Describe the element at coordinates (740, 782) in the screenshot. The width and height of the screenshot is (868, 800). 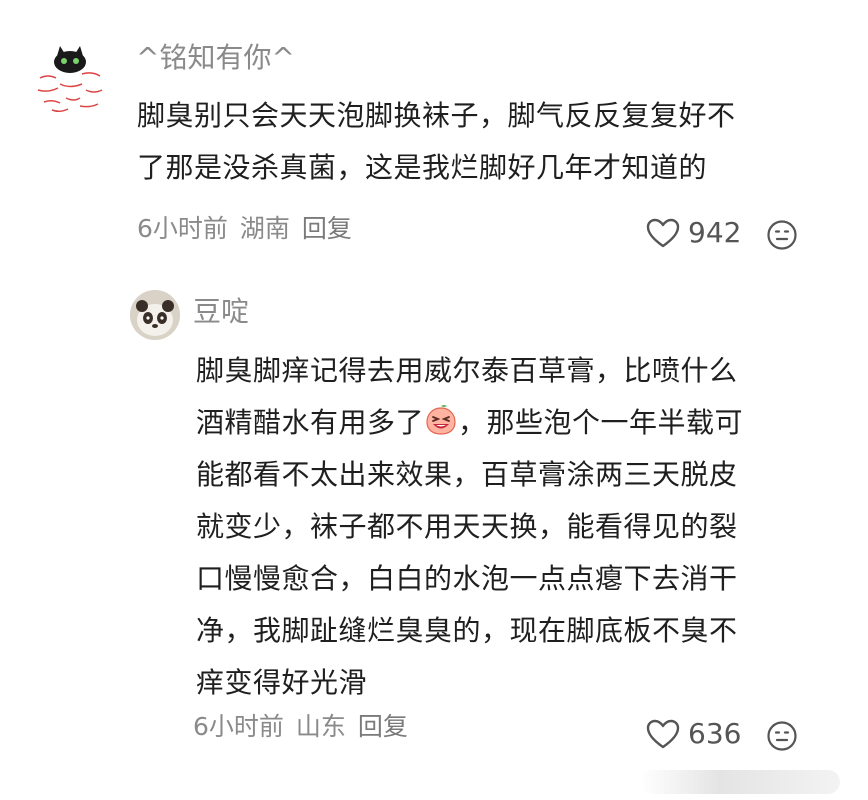
I see `faded-overlay-bar` at that location.